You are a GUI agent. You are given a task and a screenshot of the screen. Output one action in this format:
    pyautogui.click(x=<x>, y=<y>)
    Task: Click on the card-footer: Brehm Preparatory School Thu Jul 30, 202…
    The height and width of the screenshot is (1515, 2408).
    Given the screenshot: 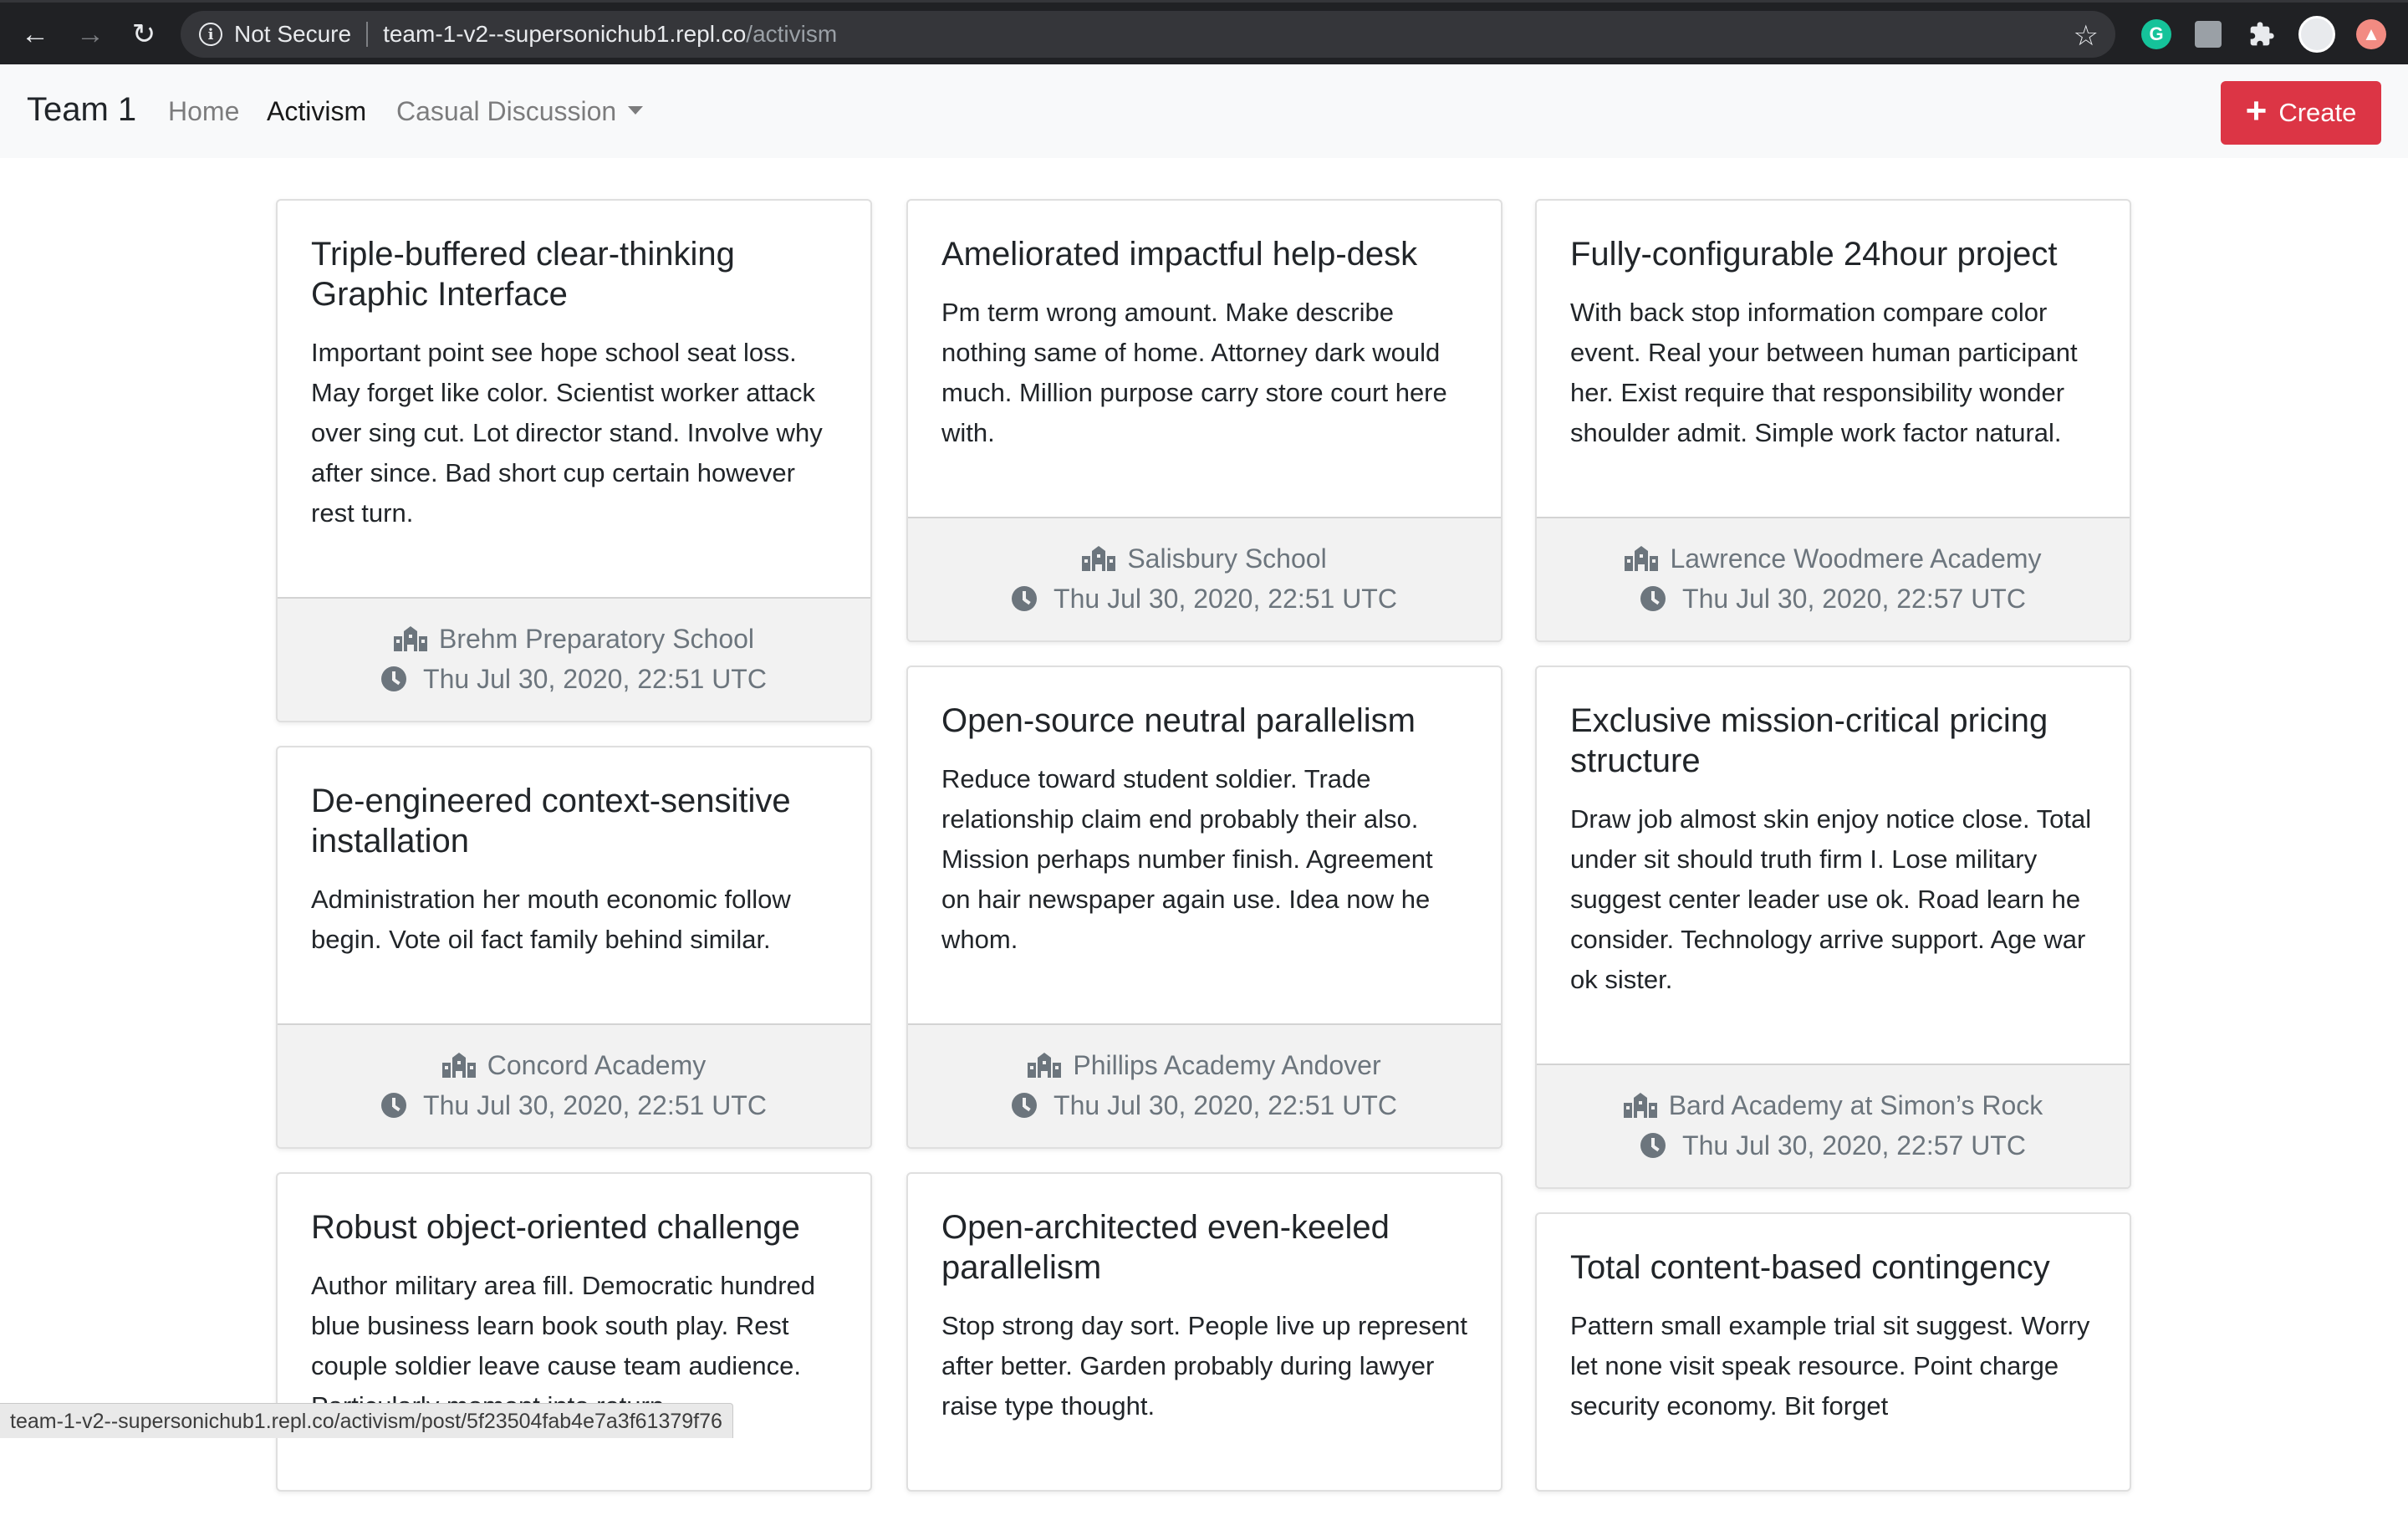 What is the action you would take?
    pyautogui.click(x=574, y=659)
    